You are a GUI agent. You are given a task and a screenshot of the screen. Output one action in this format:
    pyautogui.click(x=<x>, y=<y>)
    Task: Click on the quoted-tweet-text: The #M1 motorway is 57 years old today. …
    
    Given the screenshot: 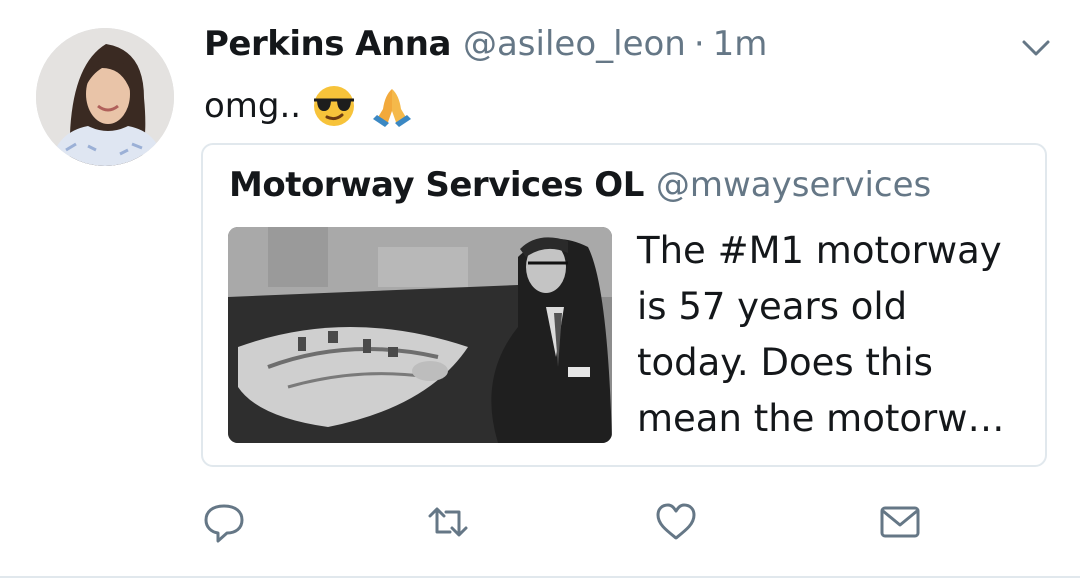 What is the action you would take?
    pyautogui.click(x=821, y=334)
    